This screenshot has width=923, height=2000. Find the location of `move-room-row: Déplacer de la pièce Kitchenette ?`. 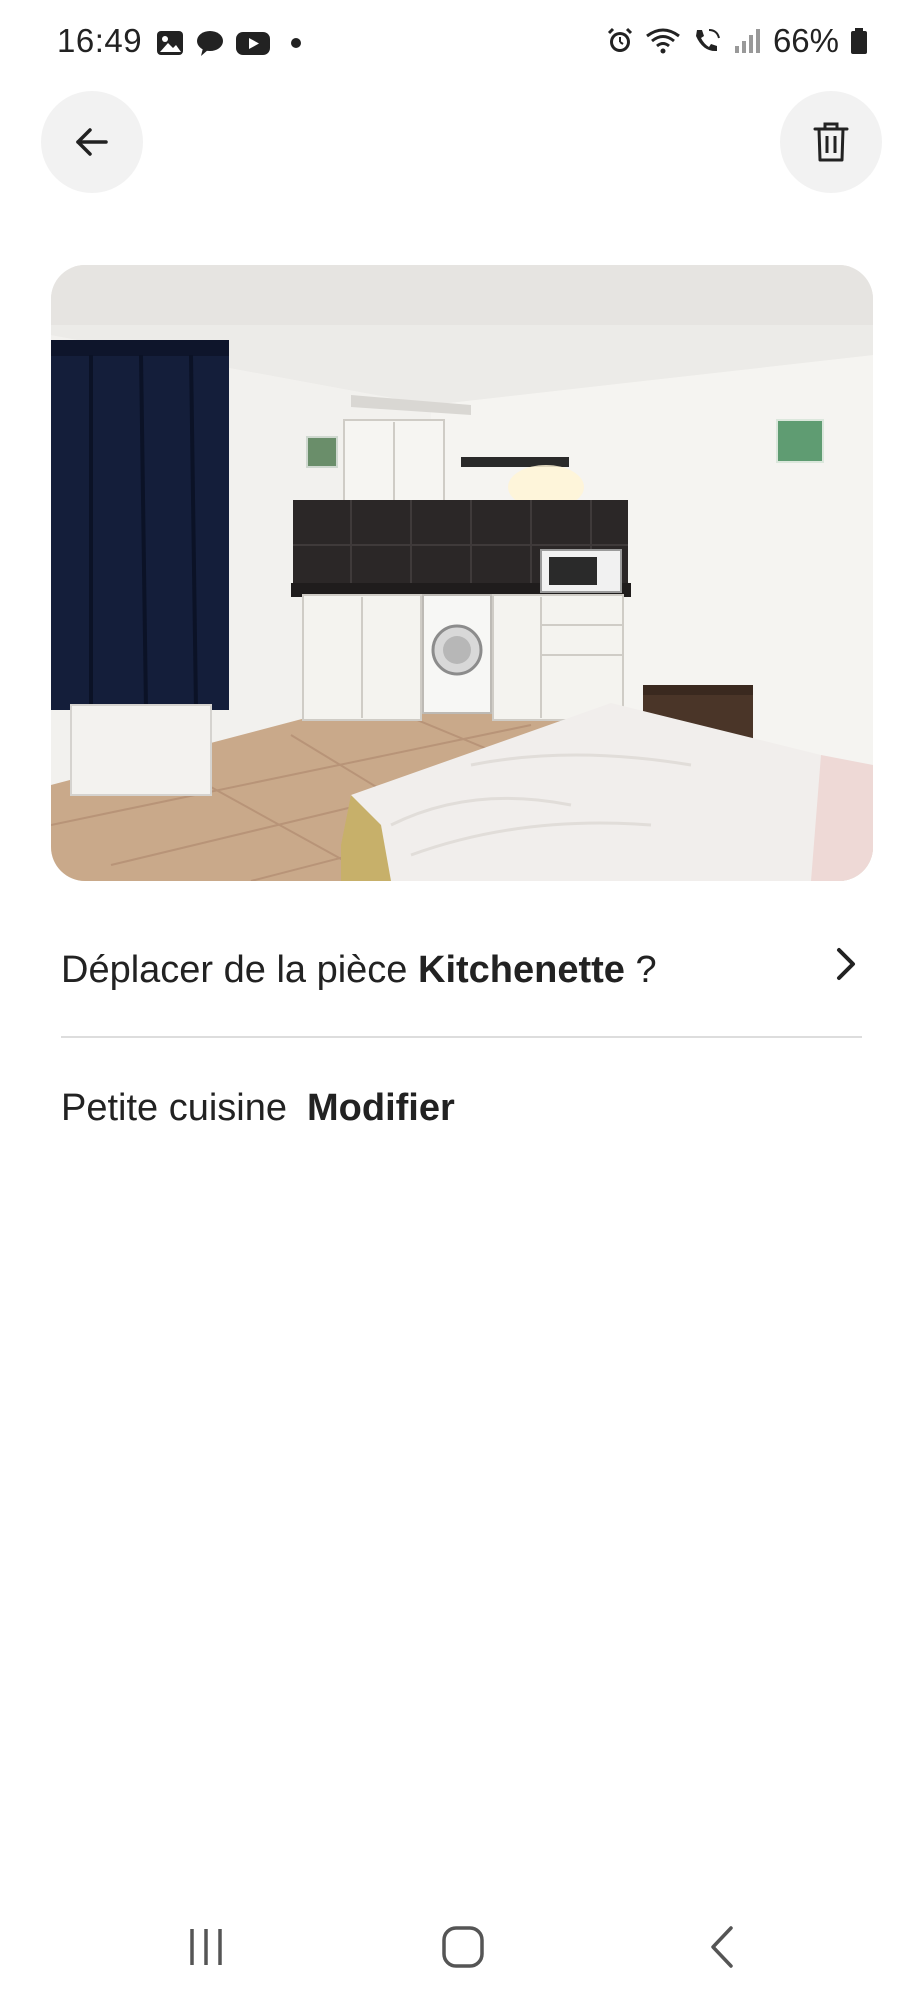

move-room-row: Déplacer de la pièce Kitchenette ? is located at coordinates (461, 970).